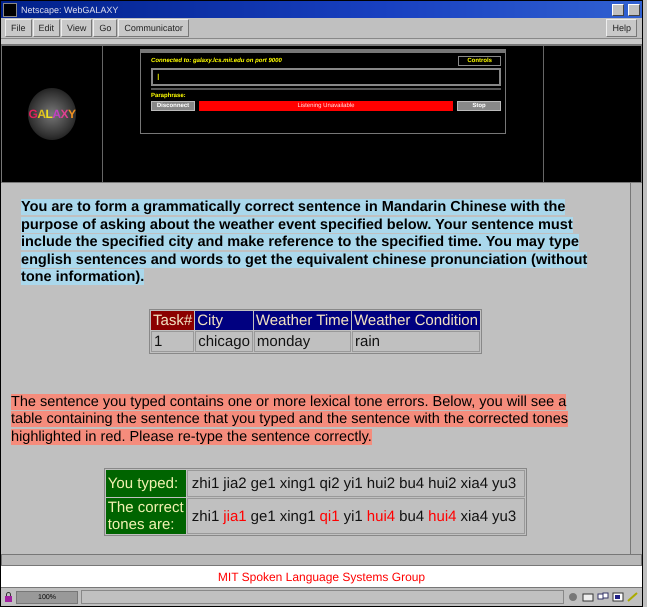 This screenshot has width=647, height=607. Describe the element at coordinates (64, 114) in the screenshot. I see `logo-letter: X` at that location.